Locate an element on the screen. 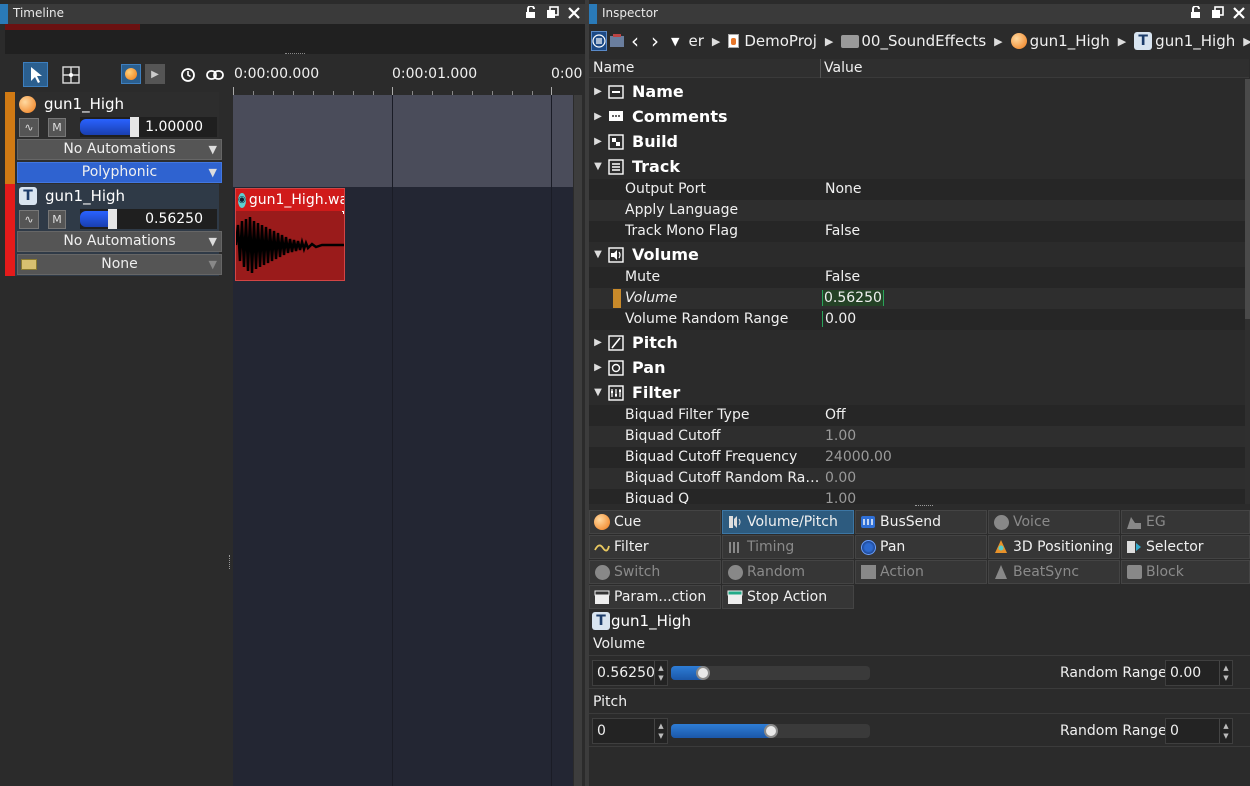 Image resolution: width=1250 pixels, height=786 pixels. pitch-random-spinbox: 0 ▲ ▼ is located at coordinates (1199, 731).